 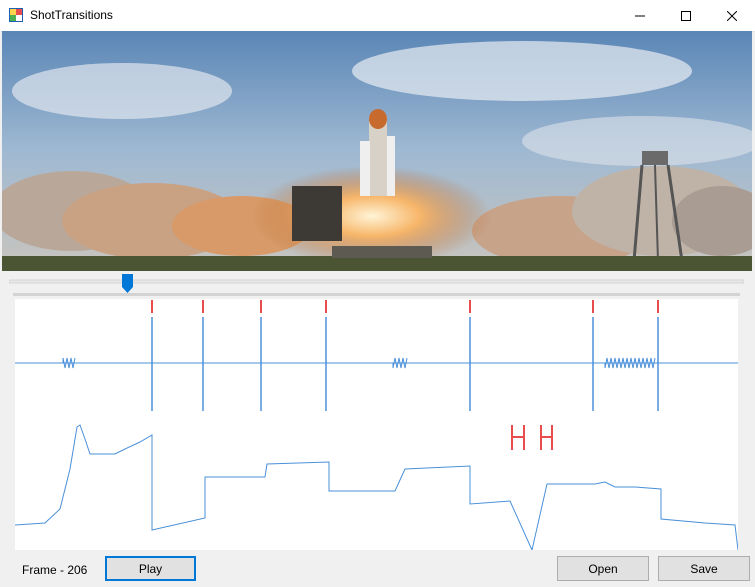 I want to click on maximize-icon, so click(x=686, y=15).